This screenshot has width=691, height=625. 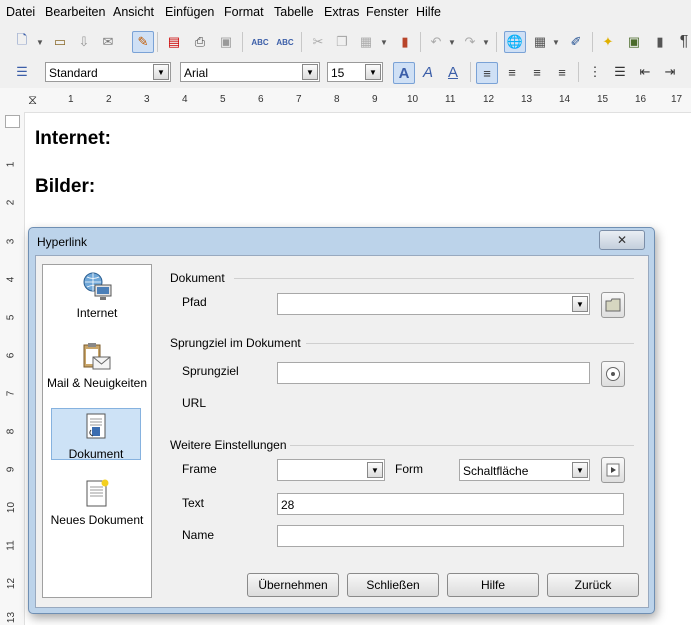 What do you see at coordinates (428, 12) in the screenshot?
I see `menu-hilfe: Hilfe` at bounding box center [428, 12].